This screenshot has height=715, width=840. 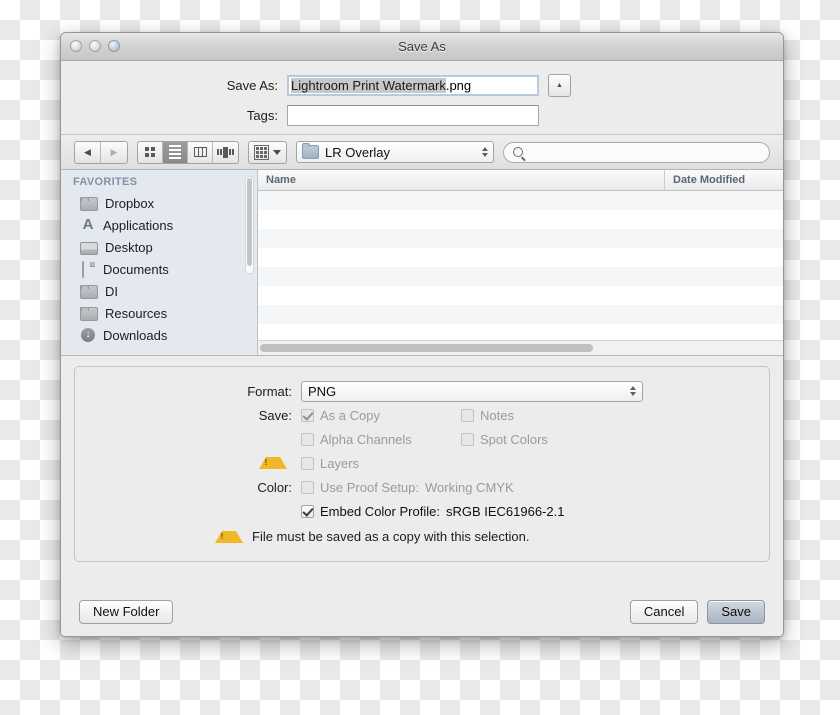 What do you see at coordinates (159, 291) in the screenshot?
I see `sidebar-item-di: DI` at bounding box center [159, 291].